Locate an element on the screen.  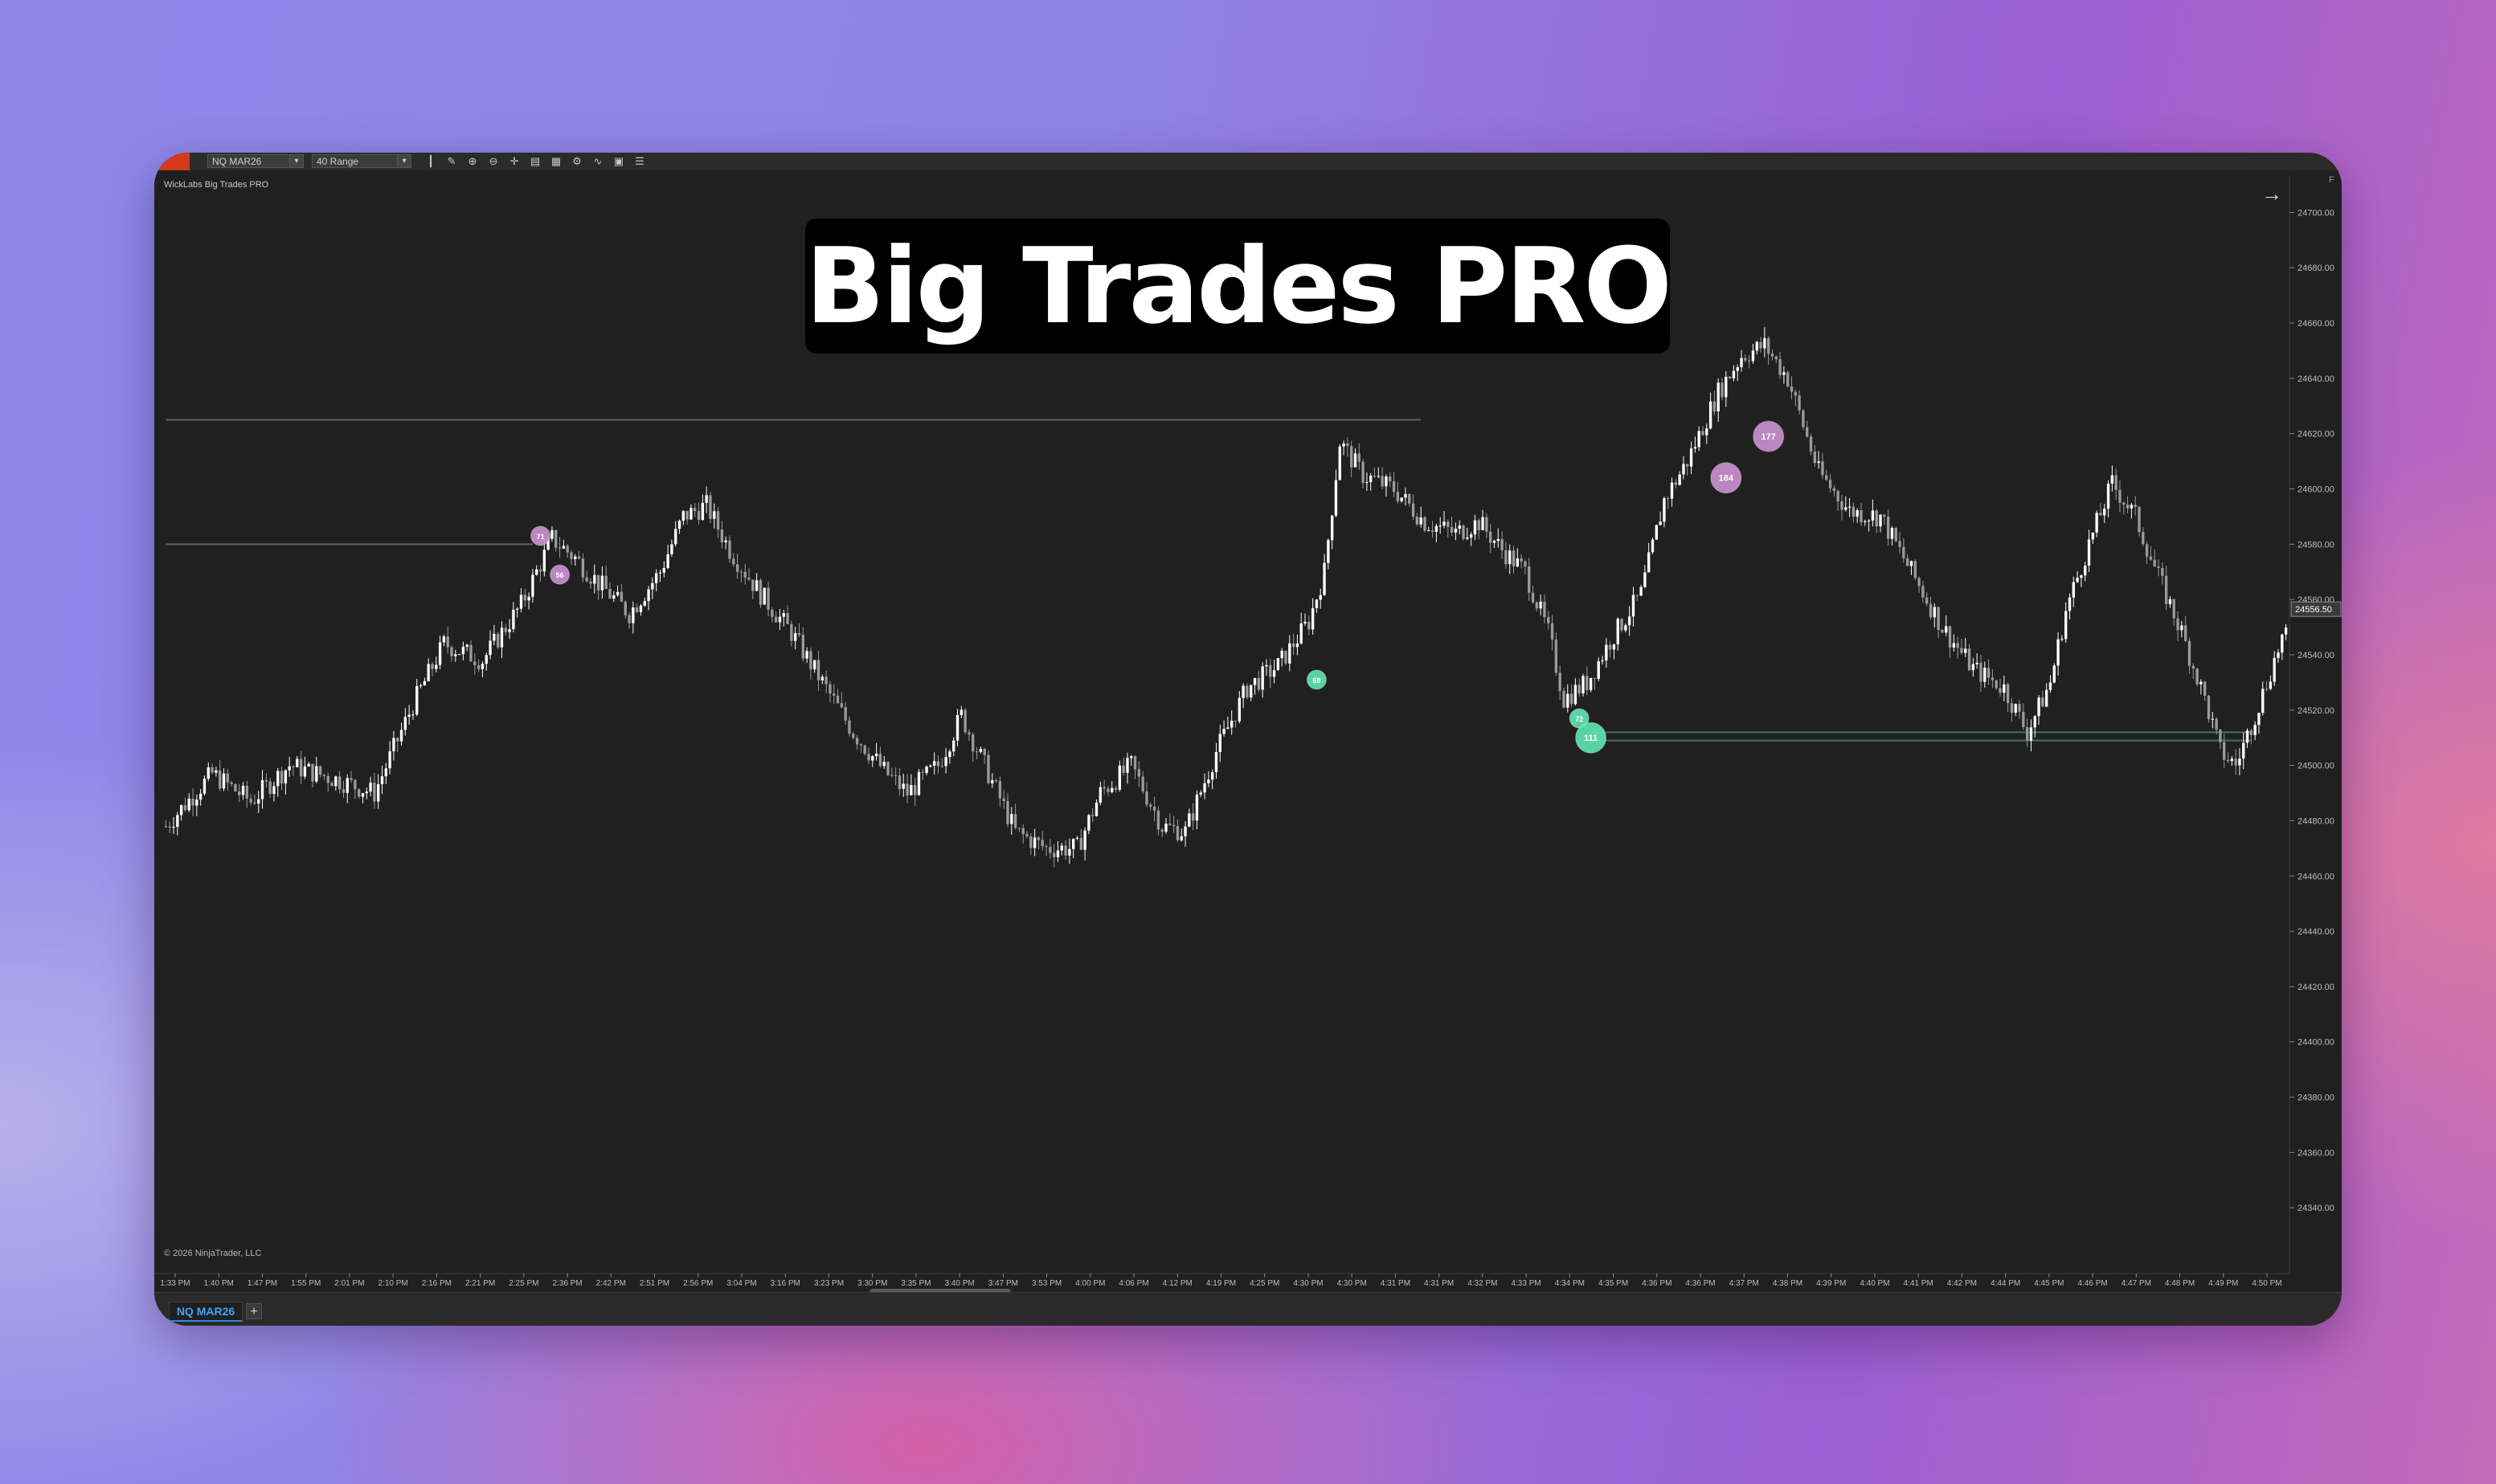
page-title: Big Trades PRO is located at coordinates (1238, 286).